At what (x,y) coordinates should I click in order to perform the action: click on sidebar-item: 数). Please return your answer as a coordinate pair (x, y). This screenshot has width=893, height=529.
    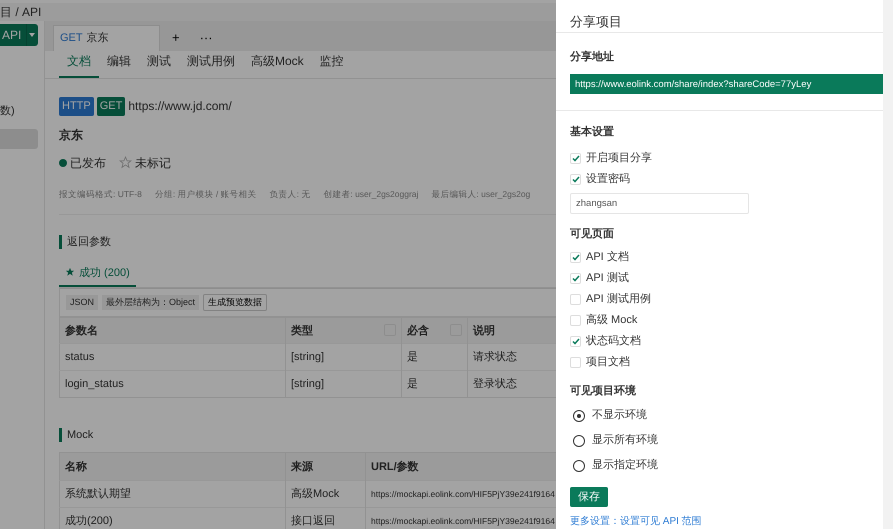
    Looking at the image, I should click on (22, 111).